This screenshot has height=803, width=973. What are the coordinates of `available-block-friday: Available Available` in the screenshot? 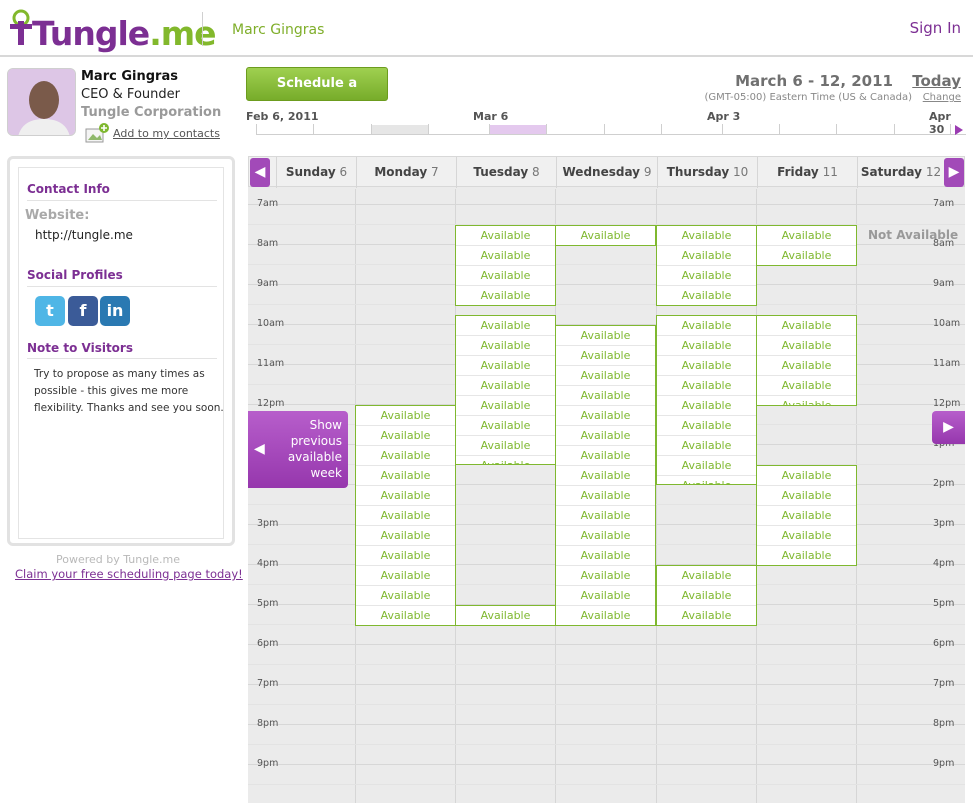 It's located at (806, 245).